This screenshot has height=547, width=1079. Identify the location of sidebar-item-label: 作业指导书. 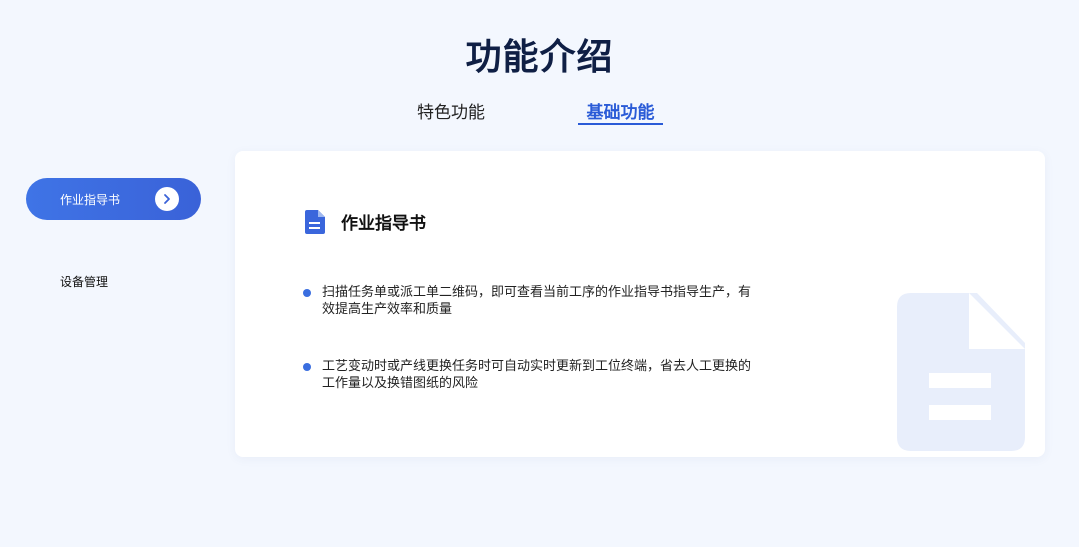
(90, 199).